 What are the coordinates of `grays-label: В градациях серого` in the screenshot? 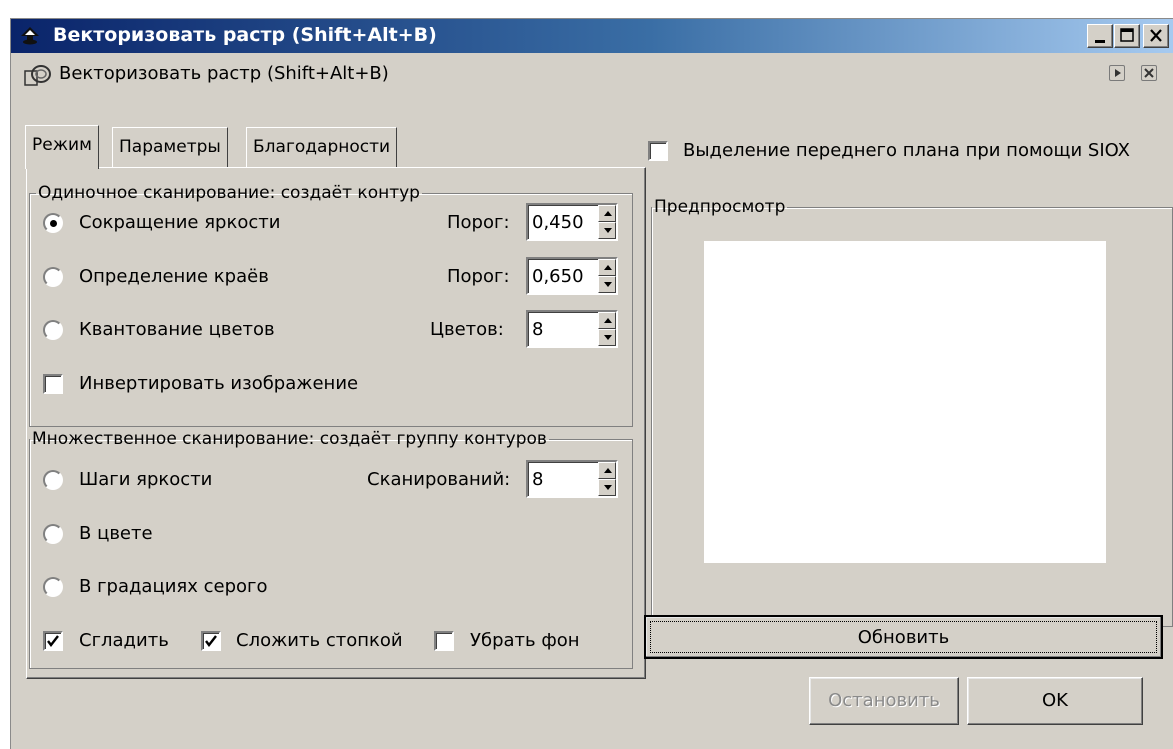 It's located at (173, 586).